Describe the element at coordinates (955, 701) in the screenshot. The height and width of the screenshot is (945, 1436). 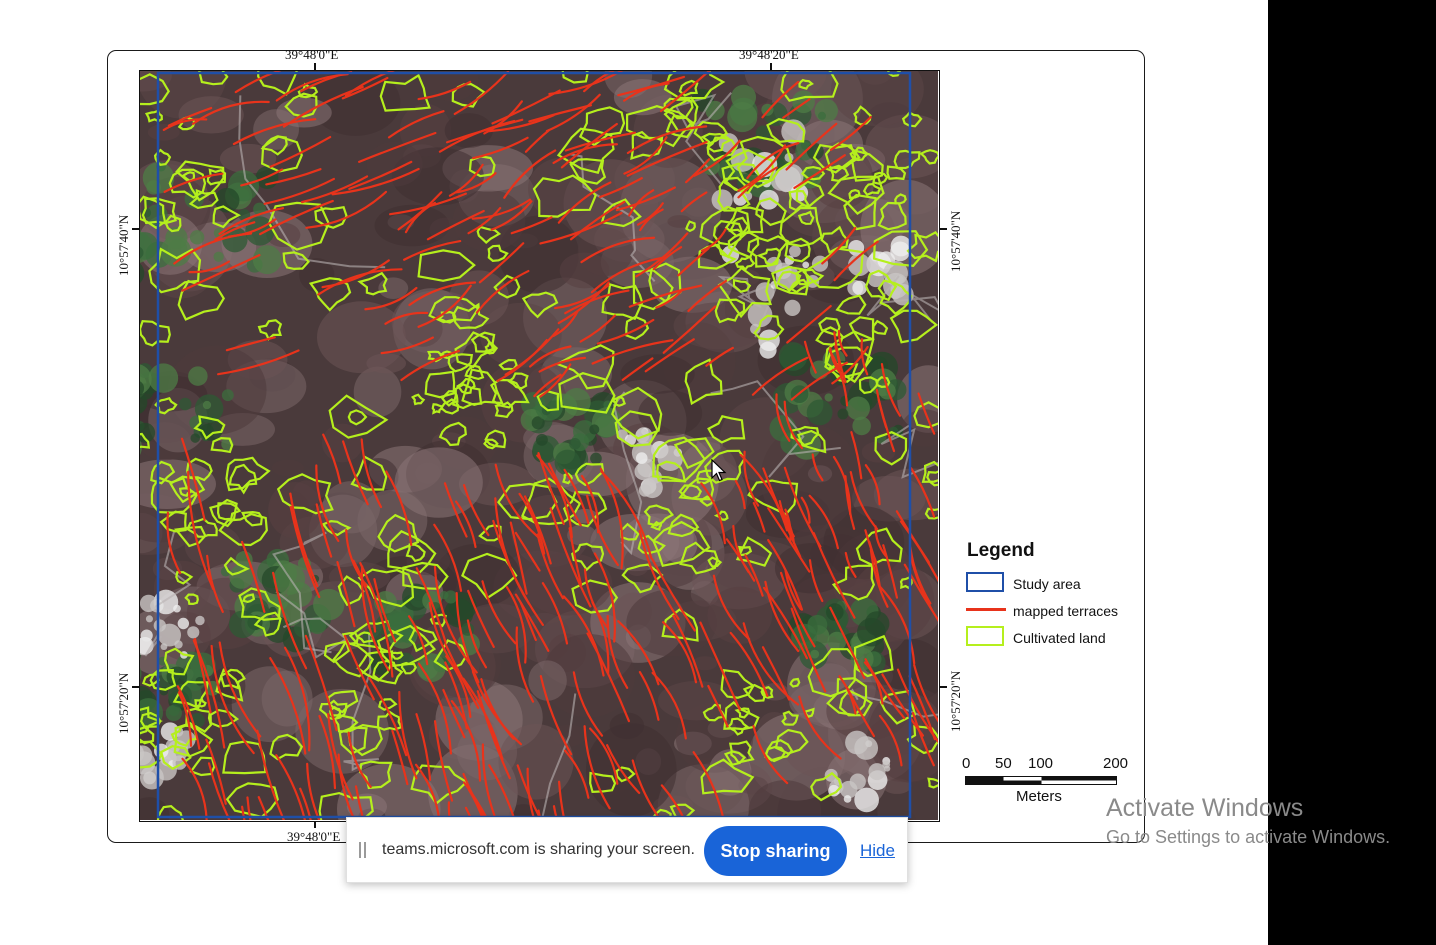
I see `coord-right-2: 10°57'20"N` at that location.